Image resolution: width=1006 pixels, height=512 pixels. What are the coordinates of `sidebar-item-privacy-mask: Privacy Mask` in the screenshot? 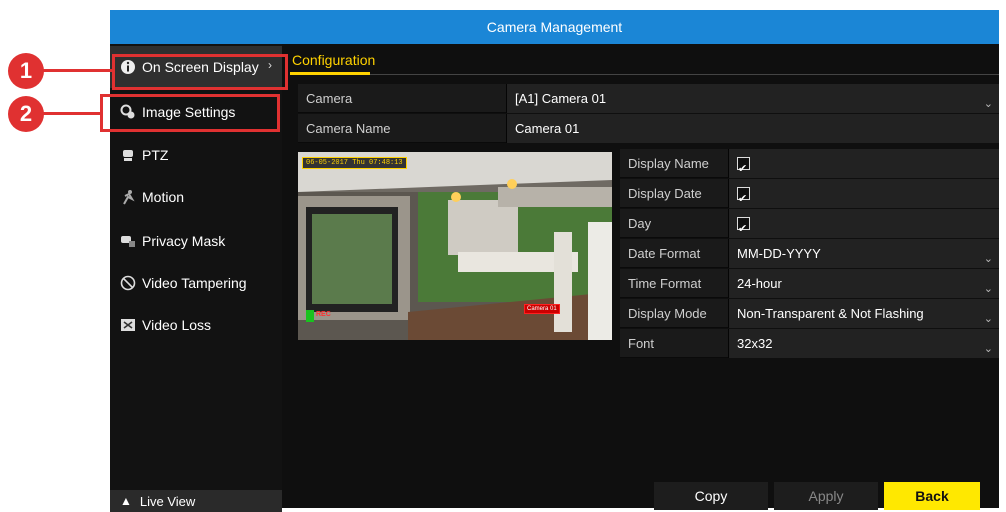 It's located at (196, 241).